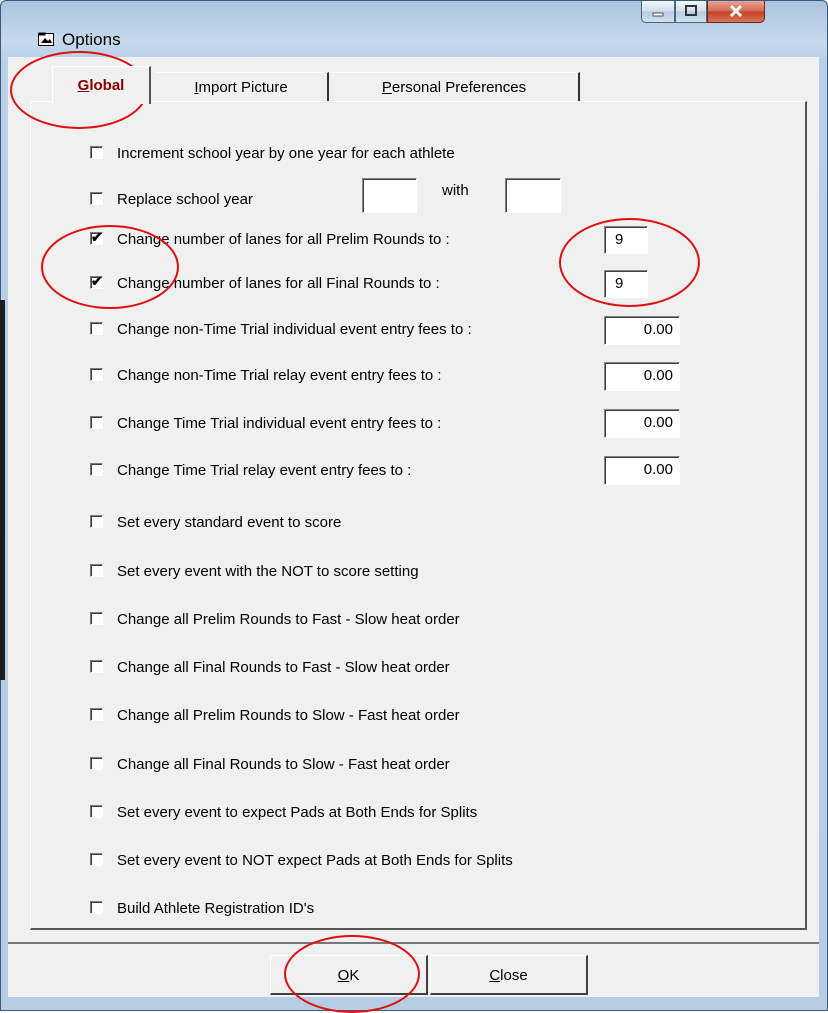  Describe the element at coordinates (185, 199) in the screenshot. I see `option-label: Replace school year` at that location.